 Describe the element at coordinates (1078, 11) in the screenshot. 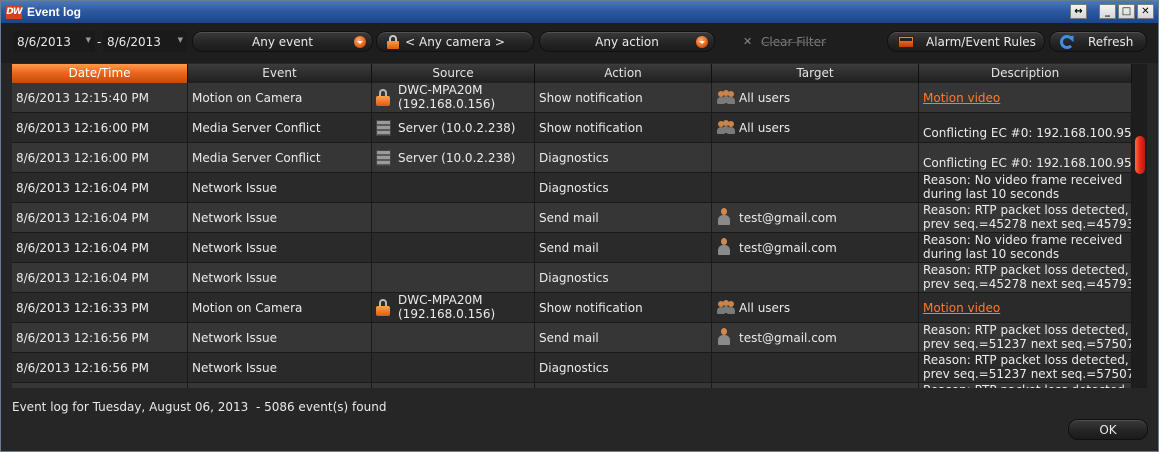

I see `resize-icon: ↔` at that location.